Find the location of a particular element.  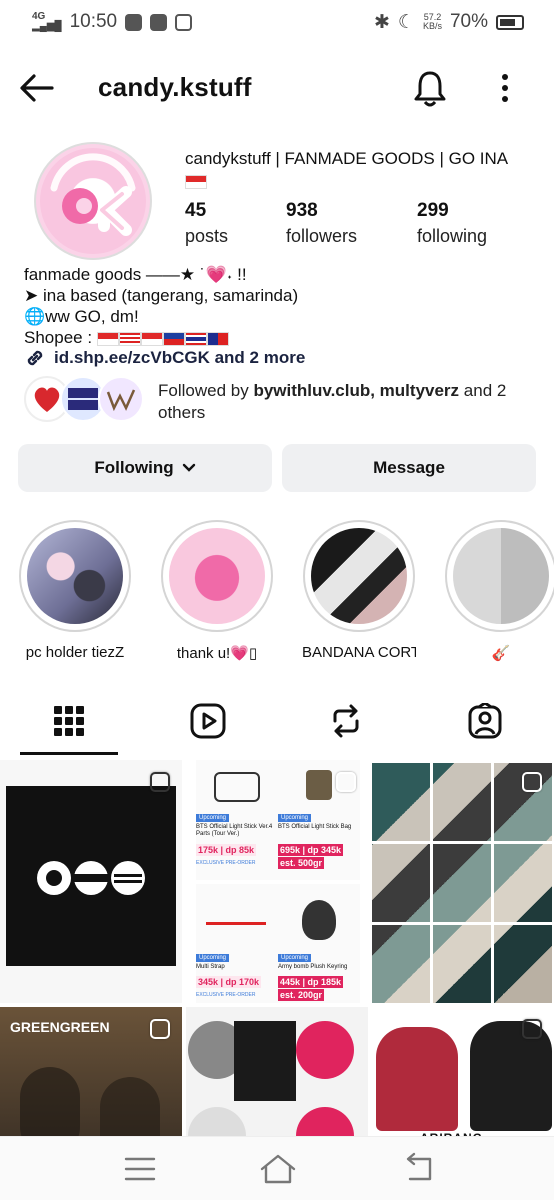

followers-stat: 938 followers is located at coordinates (351, 223).